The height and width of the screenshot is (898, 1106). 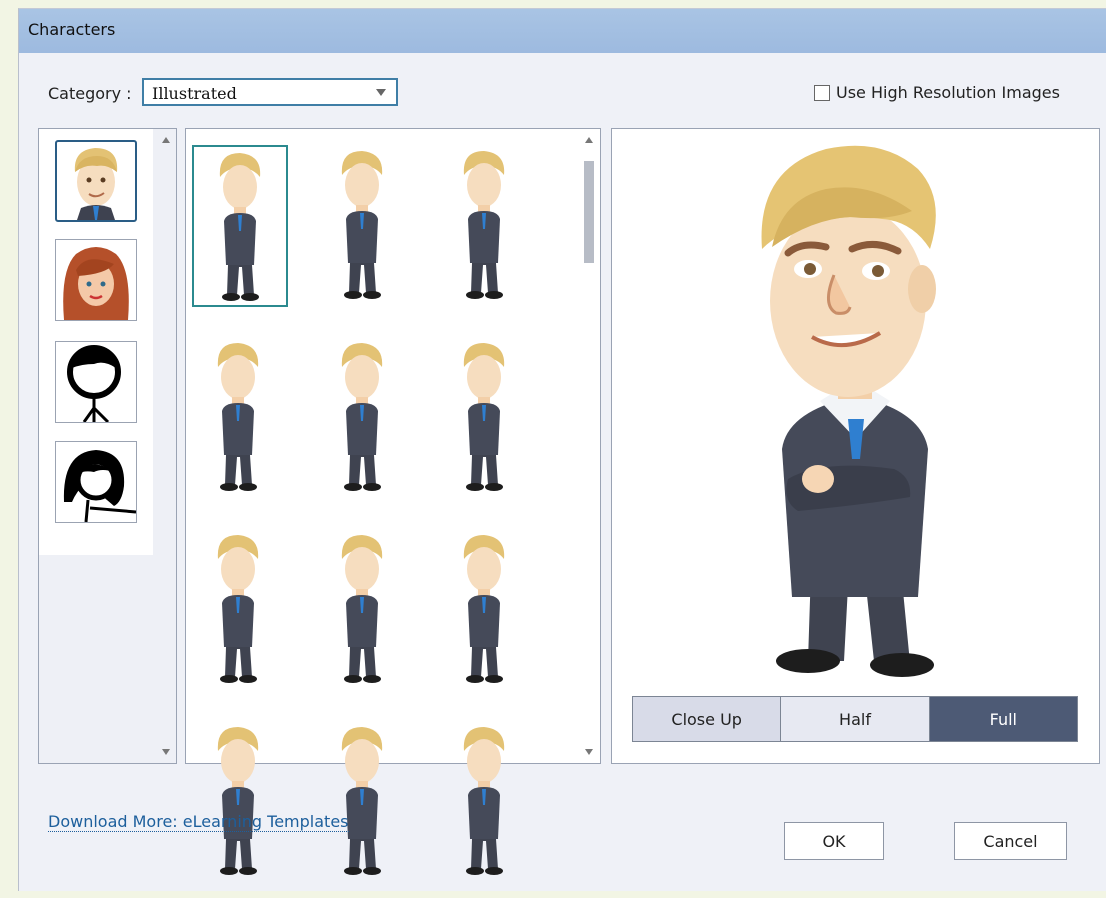 What do you see at coordinates (381, 92) in the screenshot?
I see `chevron-down-icon` at bounding box center [381, 92].